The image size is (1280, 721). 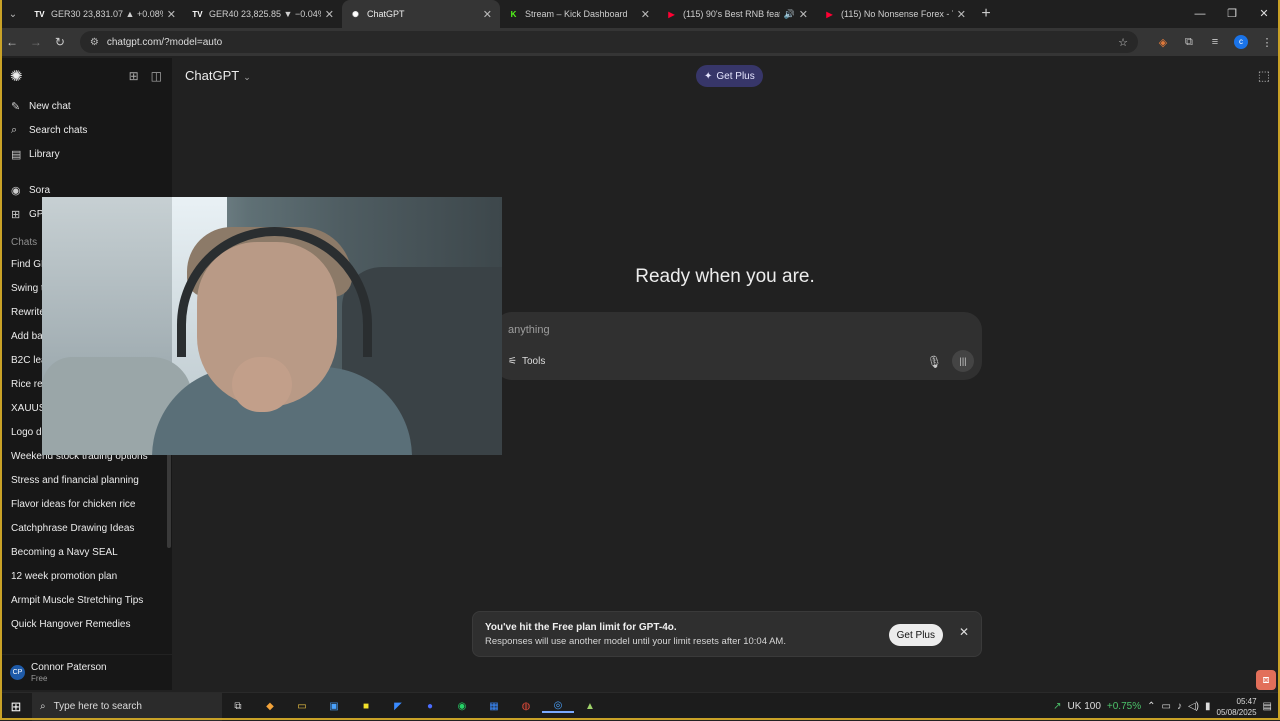 I want to click on sora-icon: ◉, so click(x=16, y=190).